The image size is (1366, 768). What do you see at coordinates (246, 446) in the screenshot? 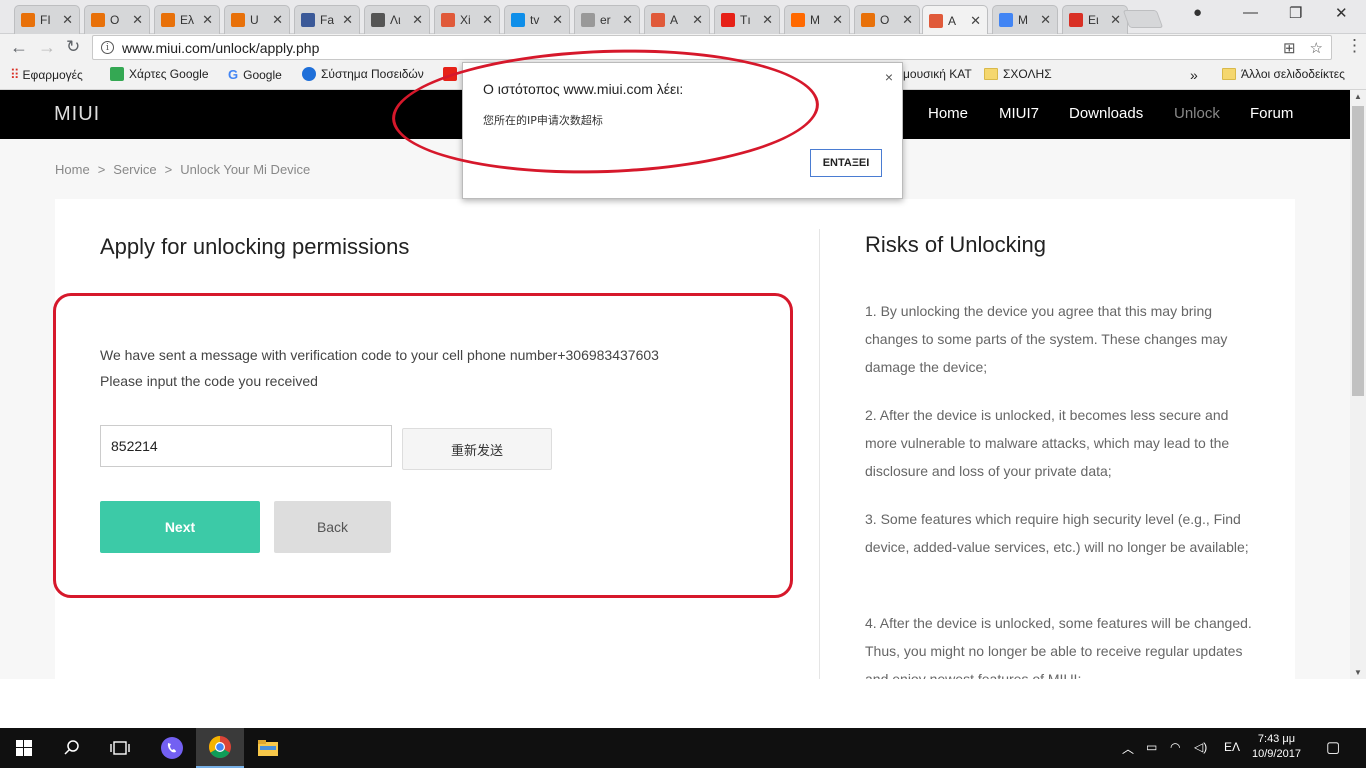
I see `verification-code-input` at bounding box center [246, 446].